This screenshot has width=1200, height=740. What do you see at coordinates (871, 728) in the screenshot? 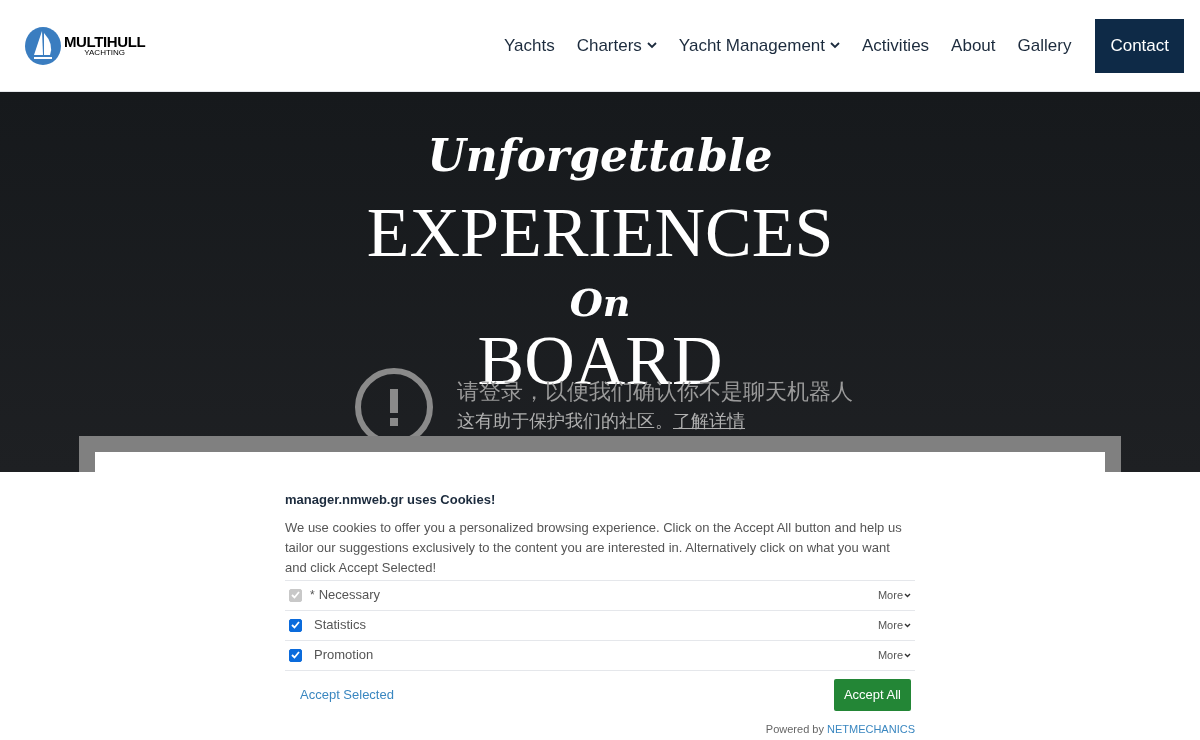
I see `netmechanics-link: NETMECHANICS` at bounding box center [871, 728].